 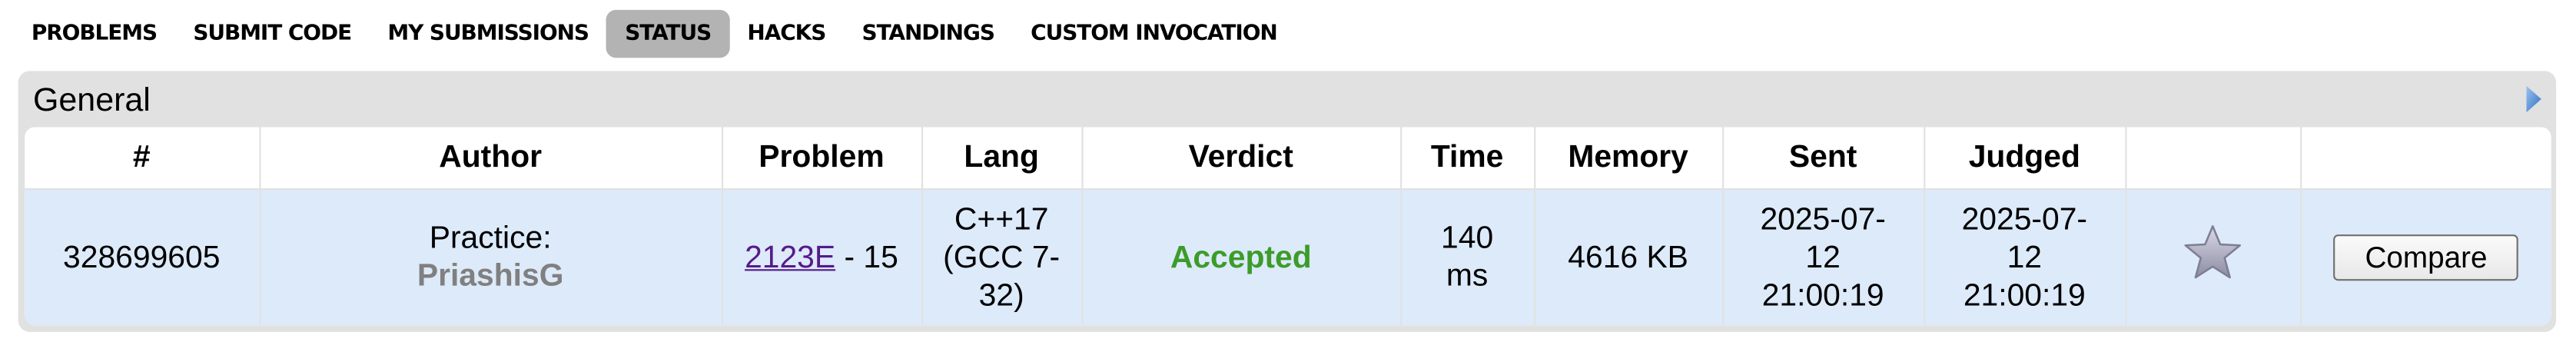 I want to click on star-icon, so click(x=2212, y=257).